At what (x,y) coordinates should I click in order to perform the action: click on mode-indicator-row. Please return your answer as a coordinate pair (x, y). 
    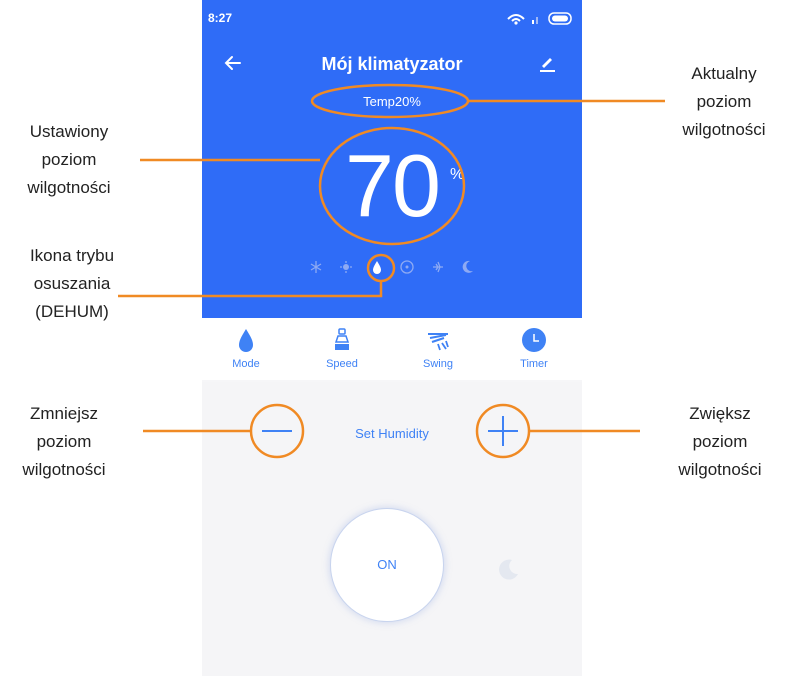
    Looking at the image, I should click on (392, 268).